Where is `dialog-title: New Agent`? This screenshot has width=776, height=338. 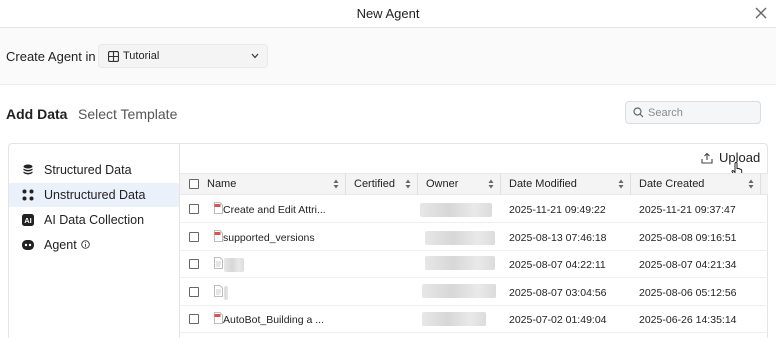 dialog-title: New Agent is located at coordinates (388, 13).